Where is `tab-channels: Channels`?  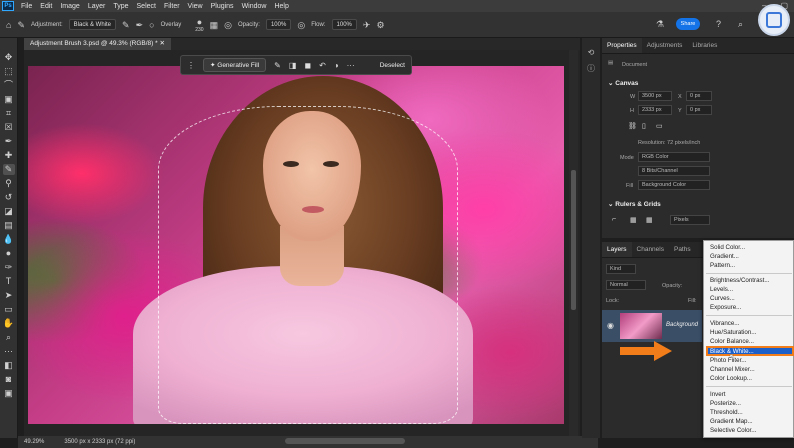 tab-channels: Channels is located at coordinates (650, 249).